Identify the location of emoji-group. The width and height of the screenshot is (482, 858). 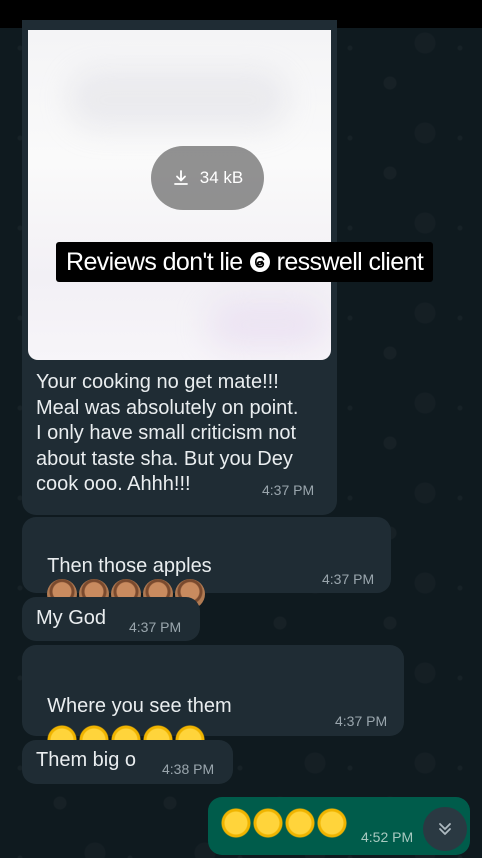
(284, 823).